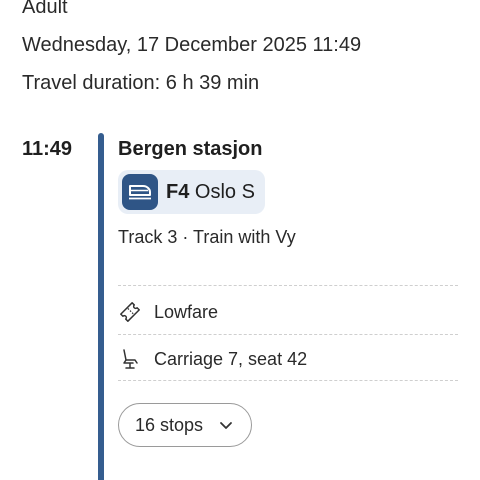 The image size is (480, 480). I want to click on train-line-chip: F4 Oslo S, so click(191, 192).